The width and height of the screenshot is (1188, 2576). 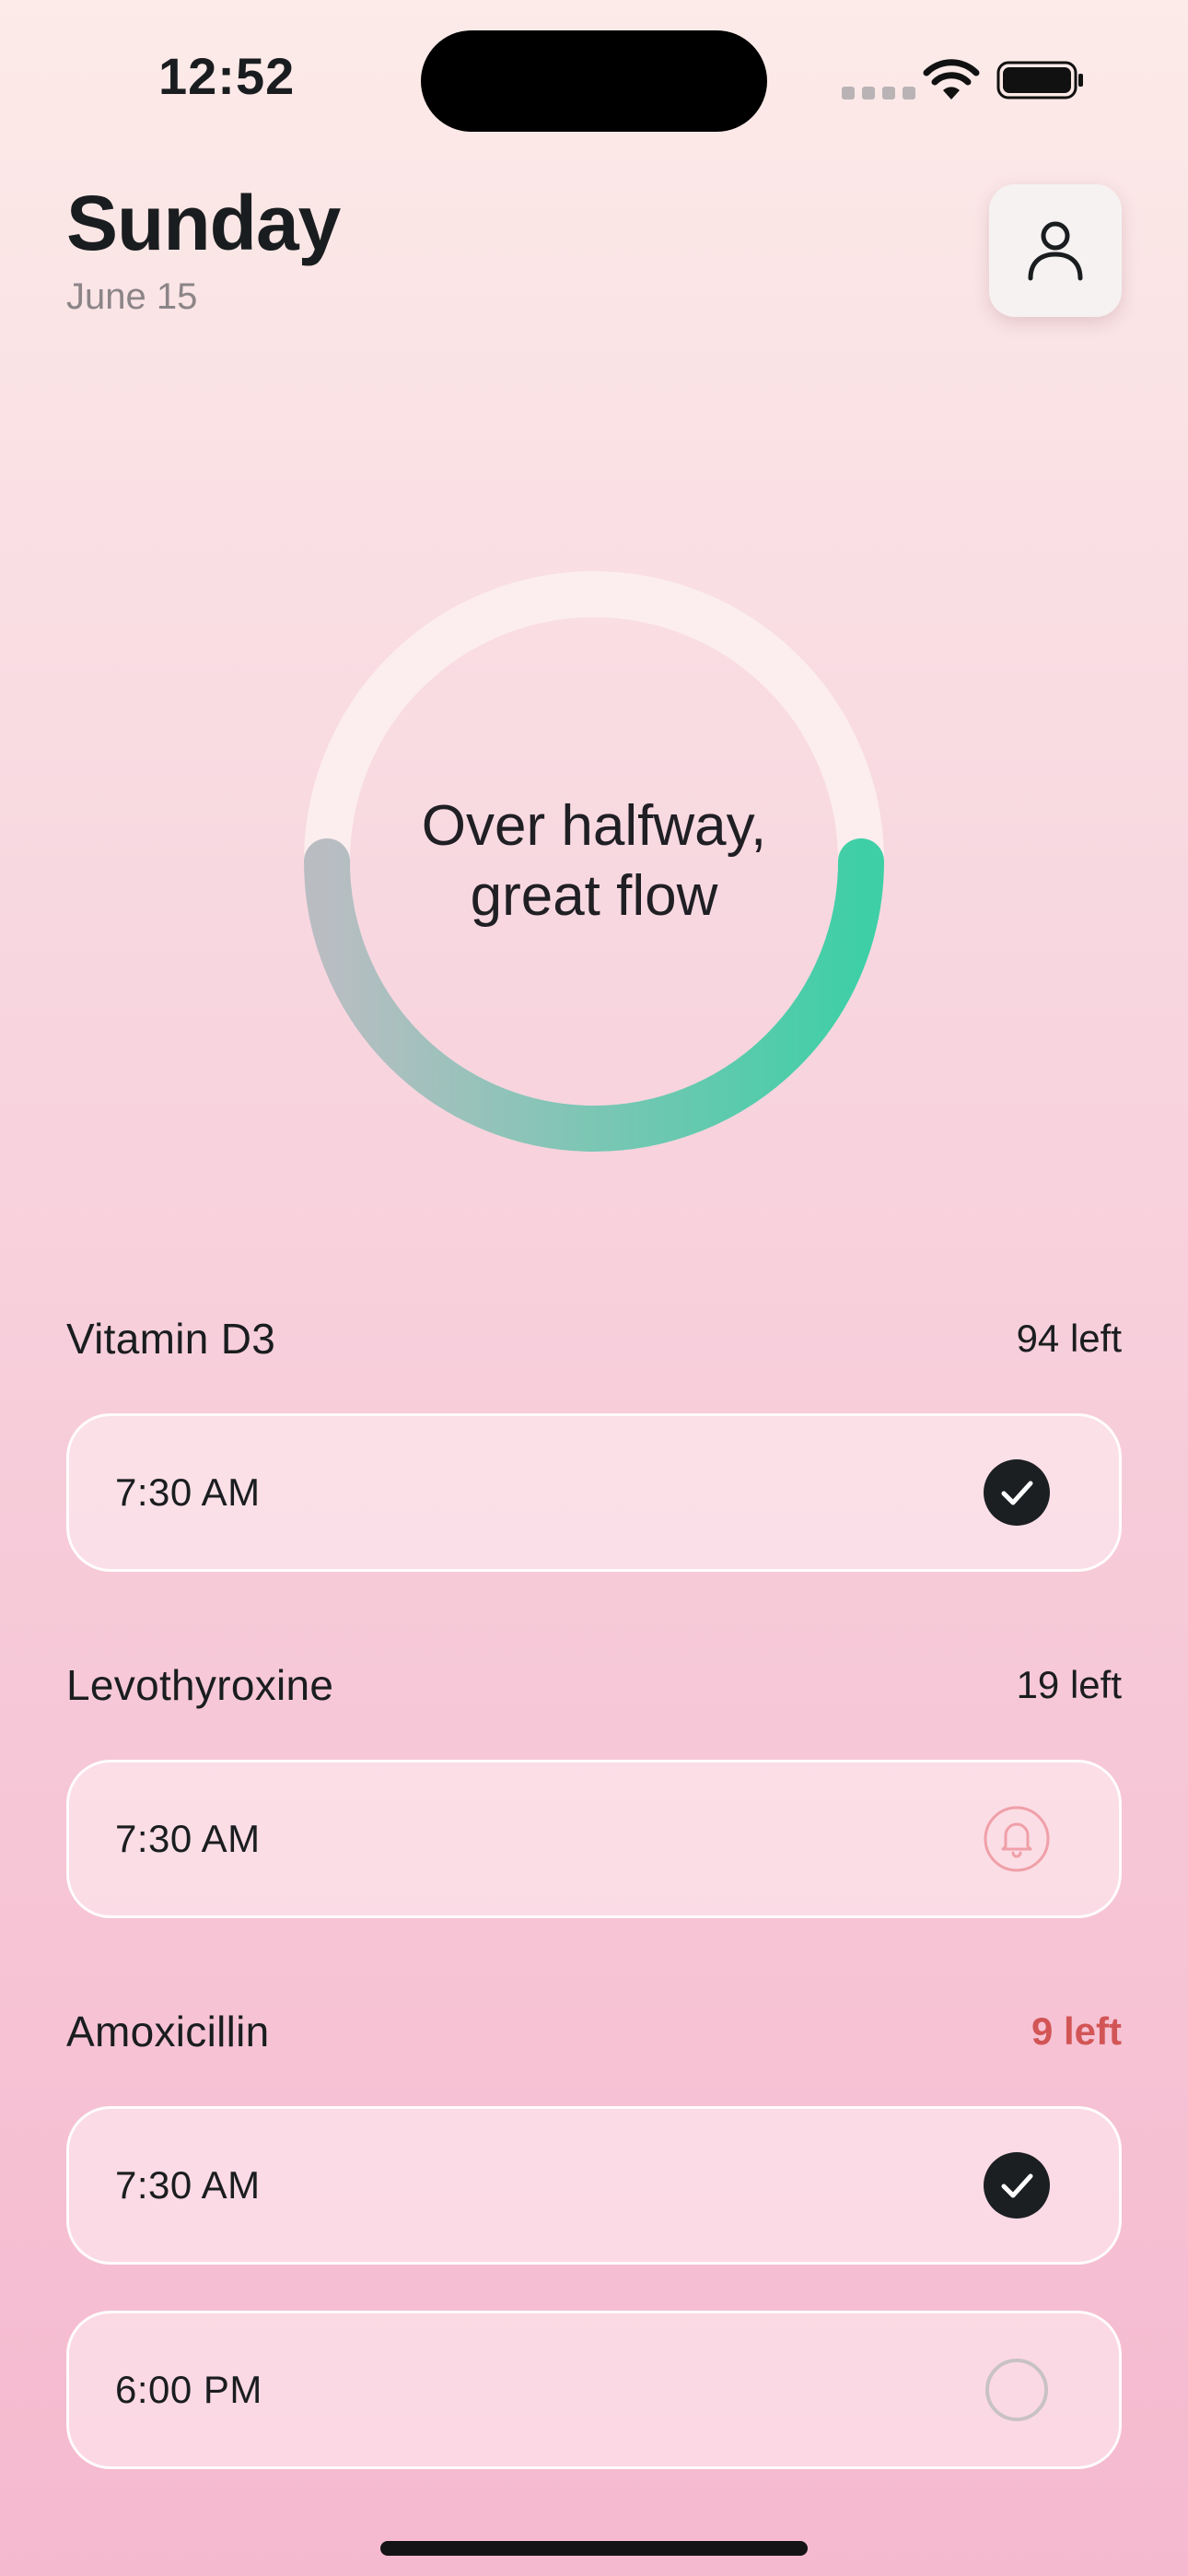 What do you see at coordinates (1069, 1684) in the screenshot?
I see `pills-remaining: 19 left` at bounding box center [1069, 1684].